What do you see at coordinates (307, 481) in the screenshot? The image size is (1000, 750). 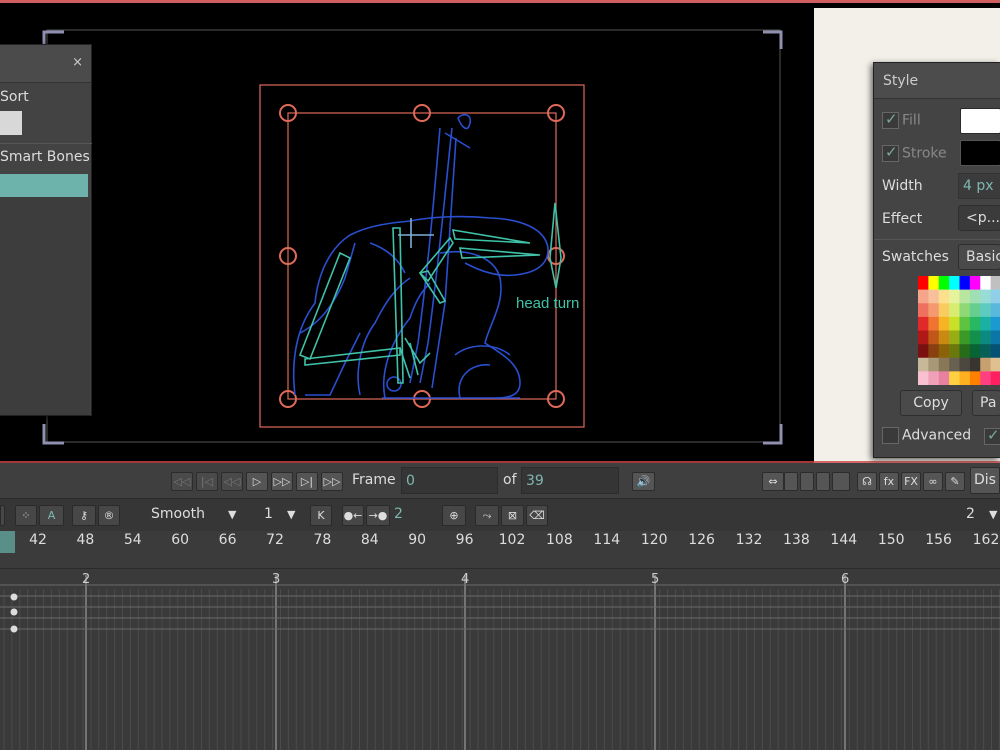 I see `next-key-button: ▷|` at bounding box center [307, 481].